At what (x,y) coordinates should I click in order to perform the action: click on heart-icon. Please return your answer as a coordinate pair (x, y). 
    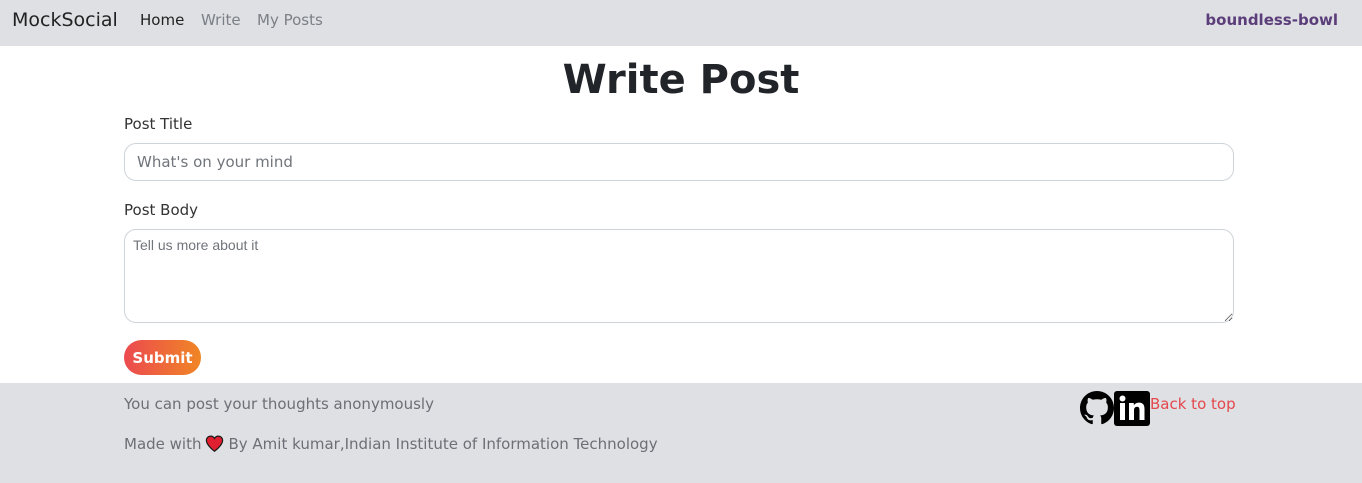
    Looking at the image, I should click on (214, 445).